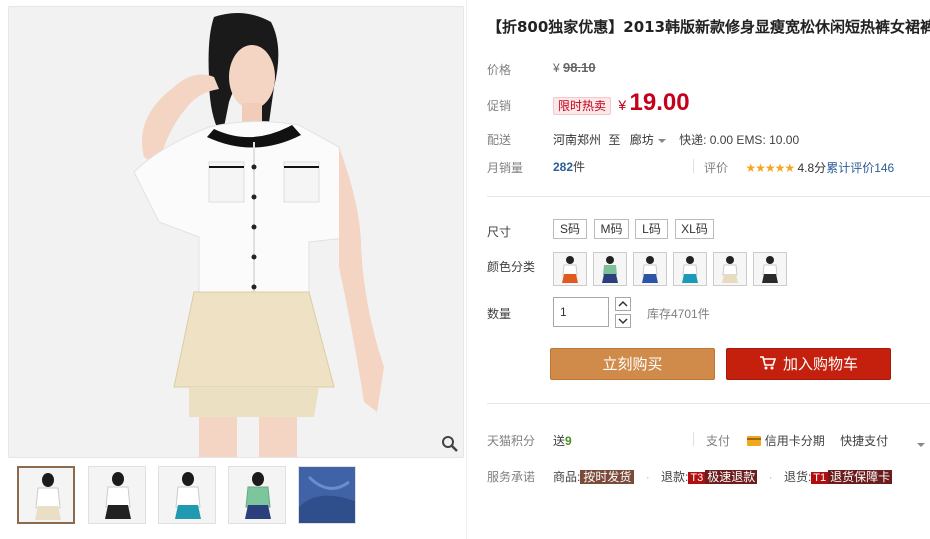 This screenshot has width=930, height=539. I want to click on promo-price-block: 限时热卖 ¥ 19.00, so click(621, 103).